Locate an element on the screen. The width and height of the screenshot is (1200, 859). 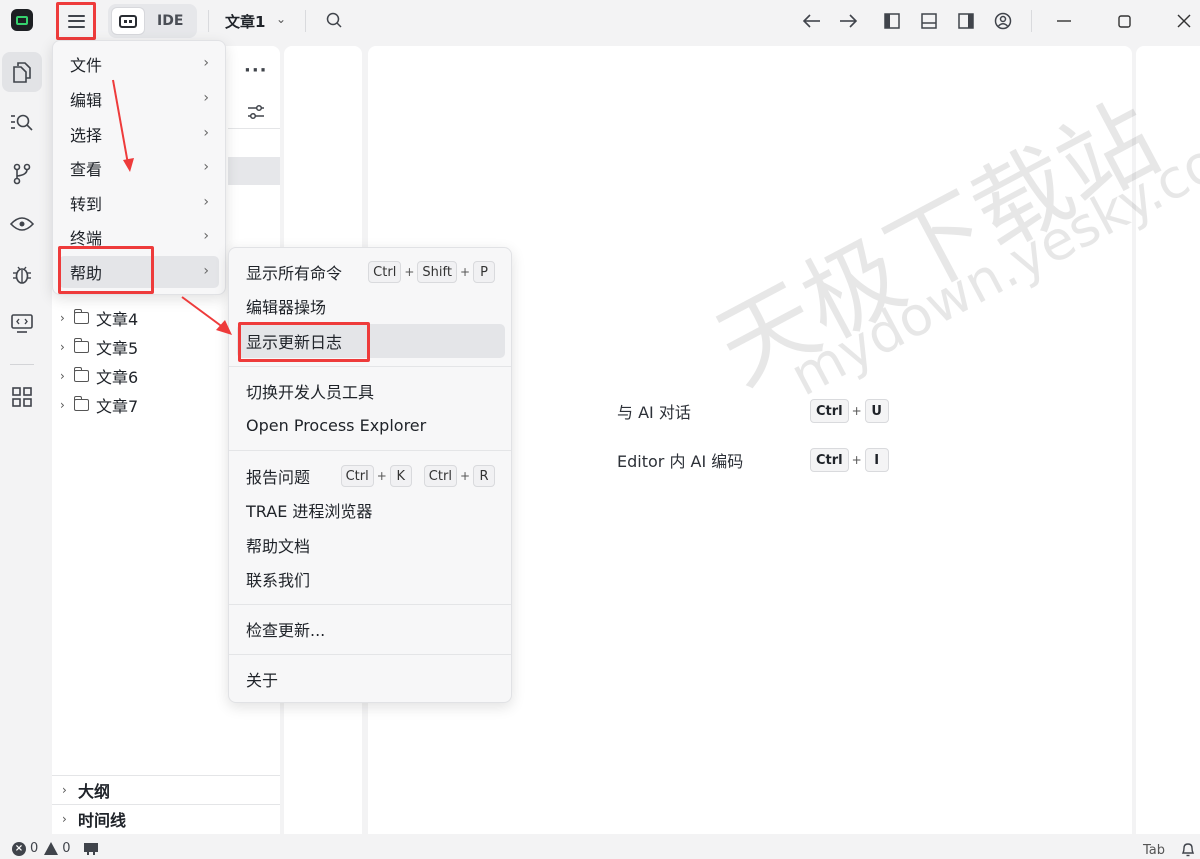
minimize-icon is located at coordinates (1064, 21).